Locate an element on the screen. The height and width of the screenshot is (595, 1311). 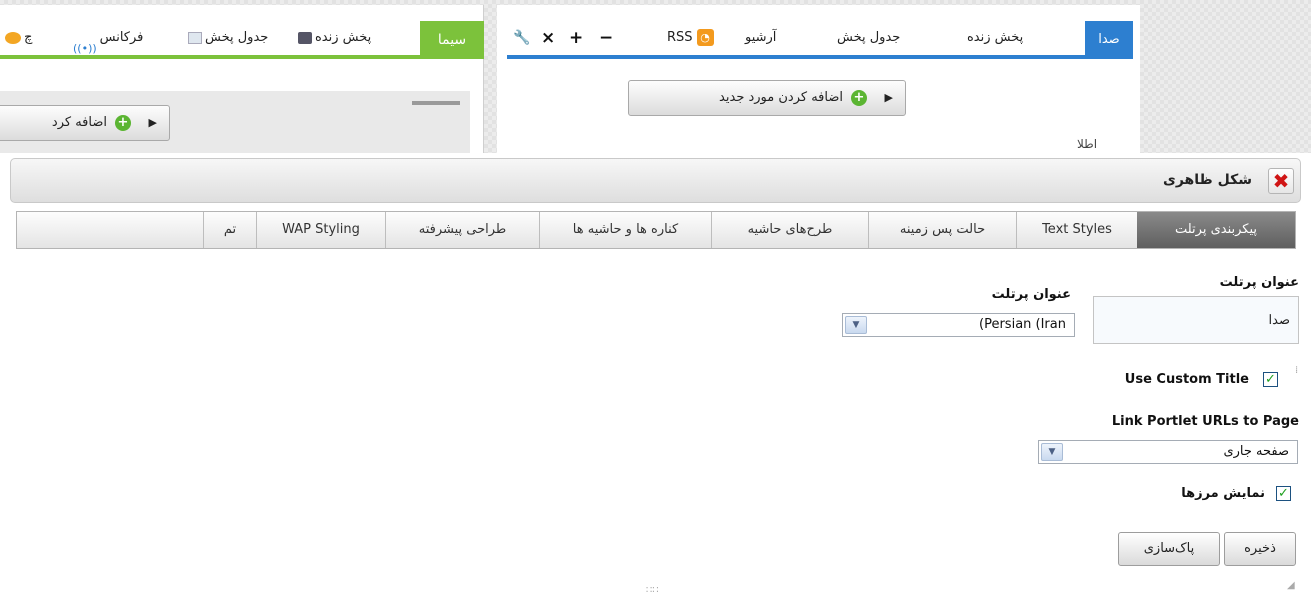
tab-label: چ is located at coordinates (28, 37).